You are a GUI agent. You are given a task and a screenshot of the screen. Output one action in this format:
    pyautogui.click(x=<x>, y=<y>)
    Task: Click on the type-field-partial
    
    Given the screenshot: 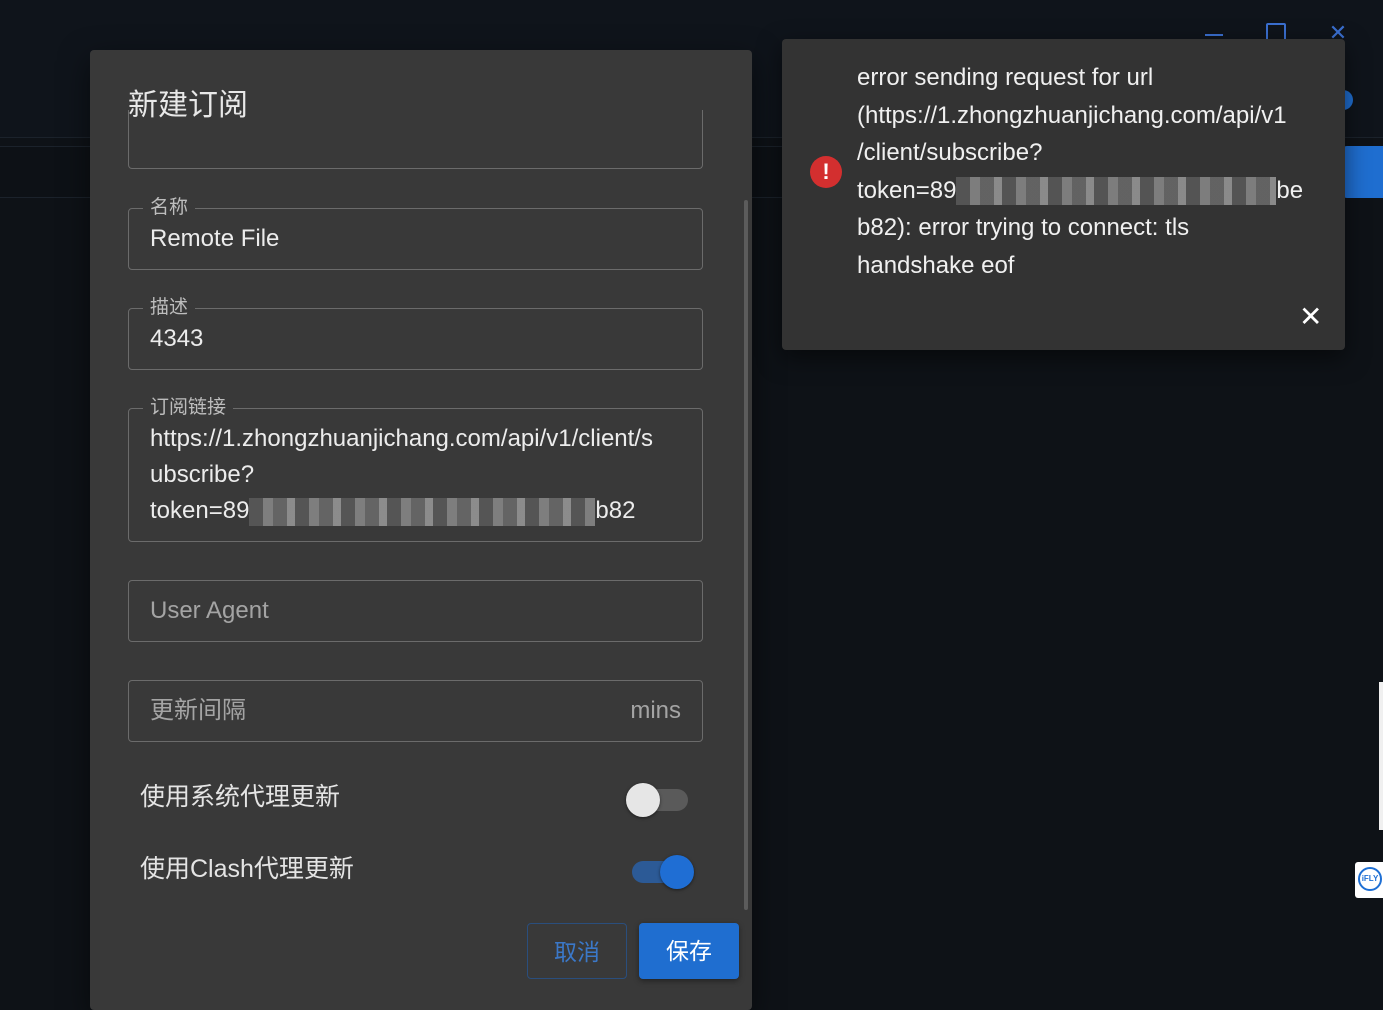 What is the action you would take?
    pyautogui.click(x=415, y=139)
    